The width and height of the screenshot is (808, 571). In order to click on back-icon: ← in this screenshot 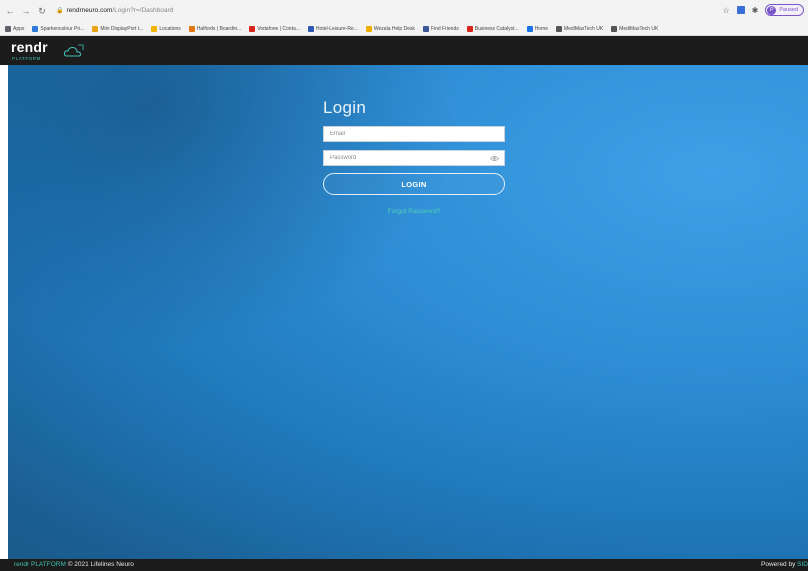, I will do `click(10, 11)`.